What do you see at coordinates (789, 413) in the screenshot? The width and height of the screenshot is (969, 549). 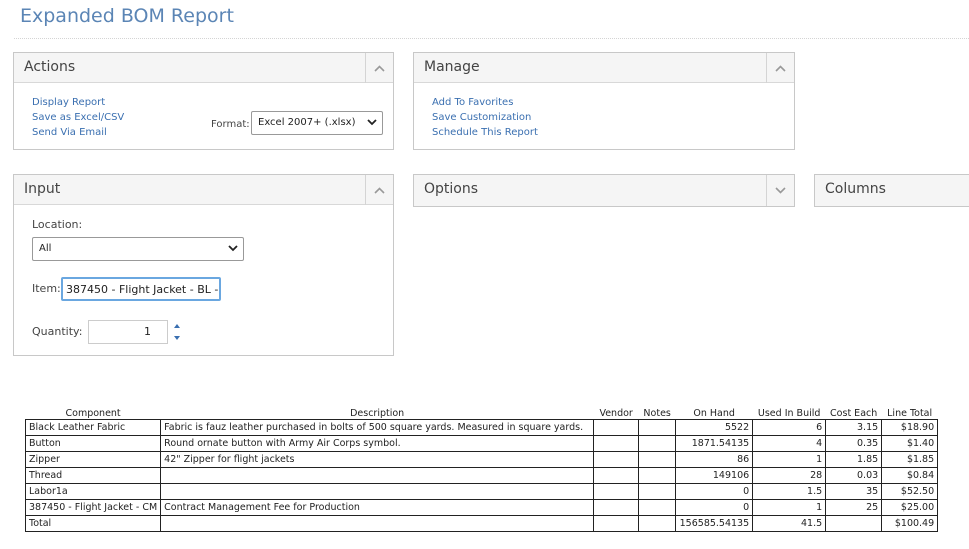 I see `column-header-used-in-build: Used In Build` at bounding box center [789, 413].